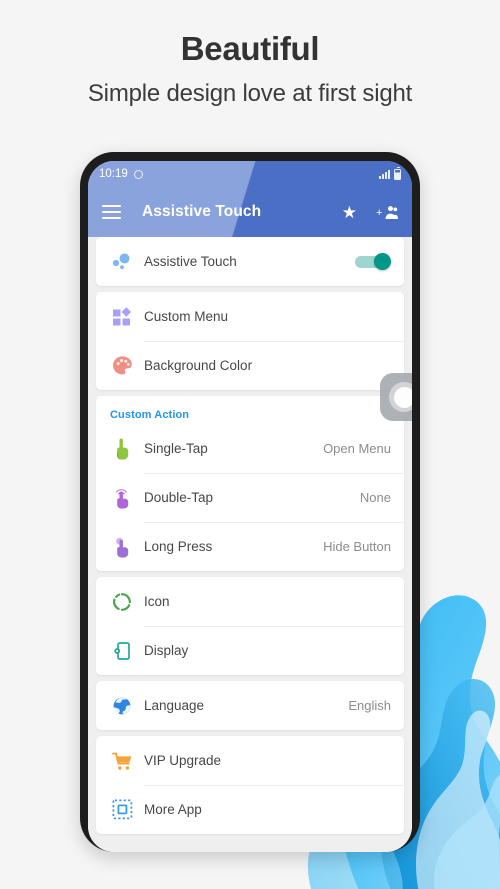 The image size is (500, 889). I want to click on row-label: More App, so click(173, 809).